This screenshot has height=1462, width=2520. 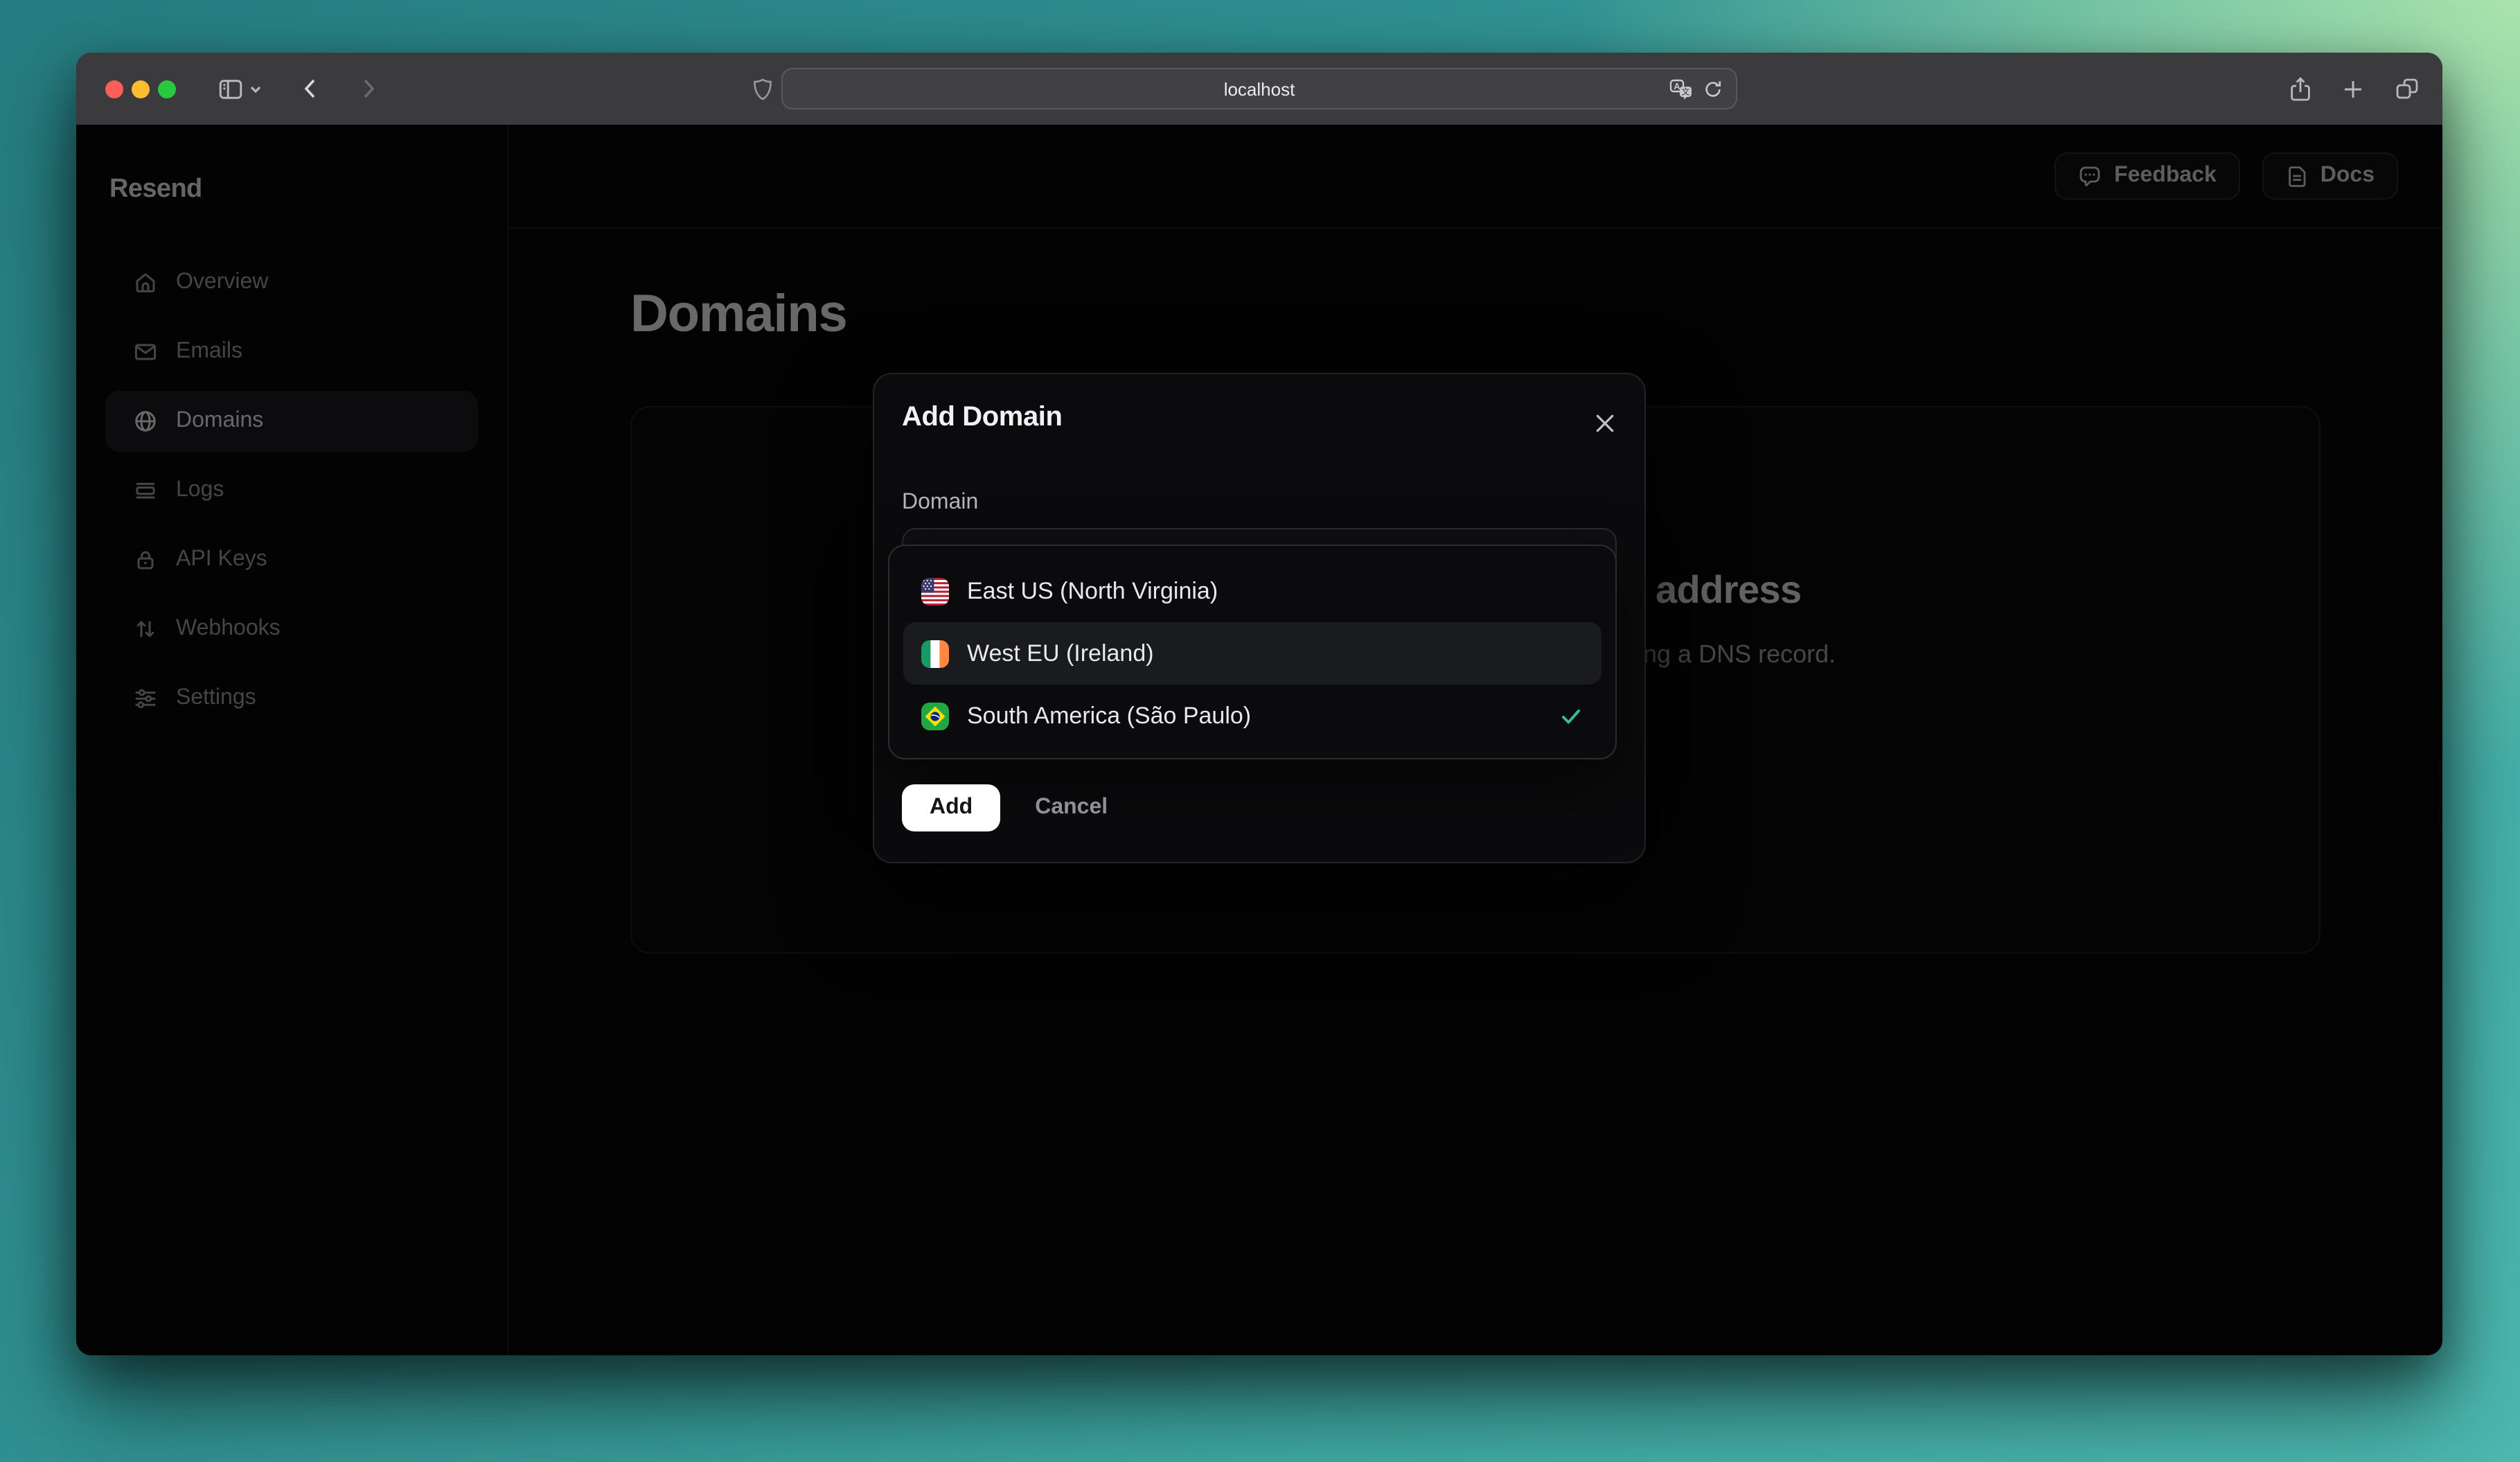 I want to click on chevron-down-icon, so click(x=255, y=89).